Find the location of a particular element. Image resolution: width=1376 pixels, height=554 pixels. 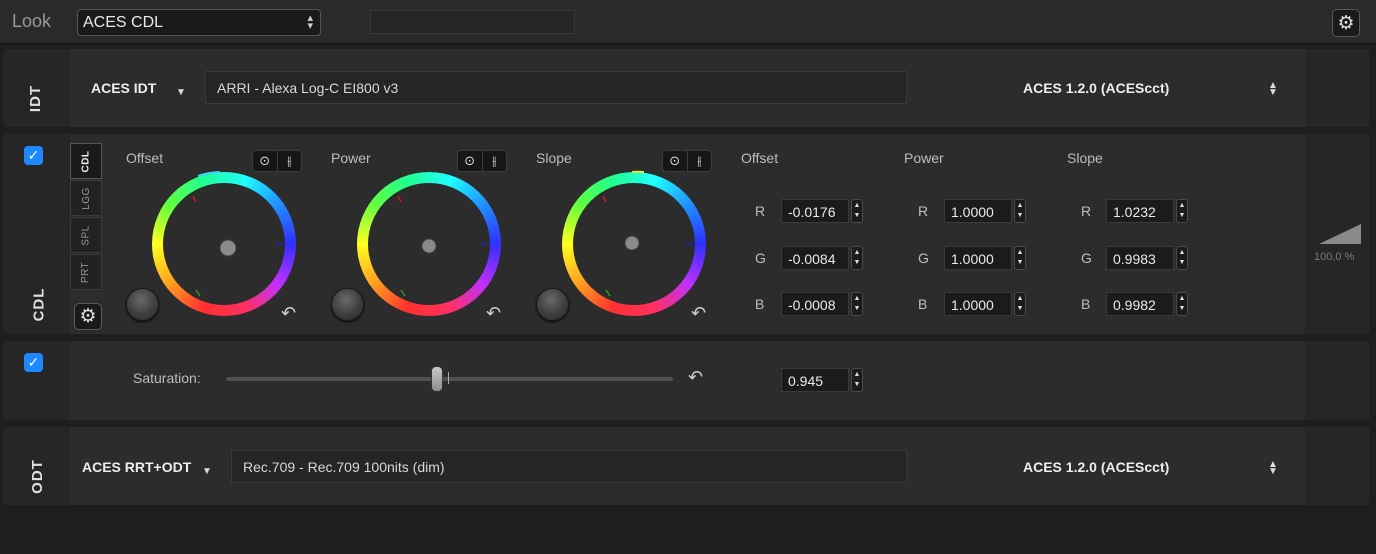

offset-b-stepper: ▲ ▼ is located at coordinates (857, 304).